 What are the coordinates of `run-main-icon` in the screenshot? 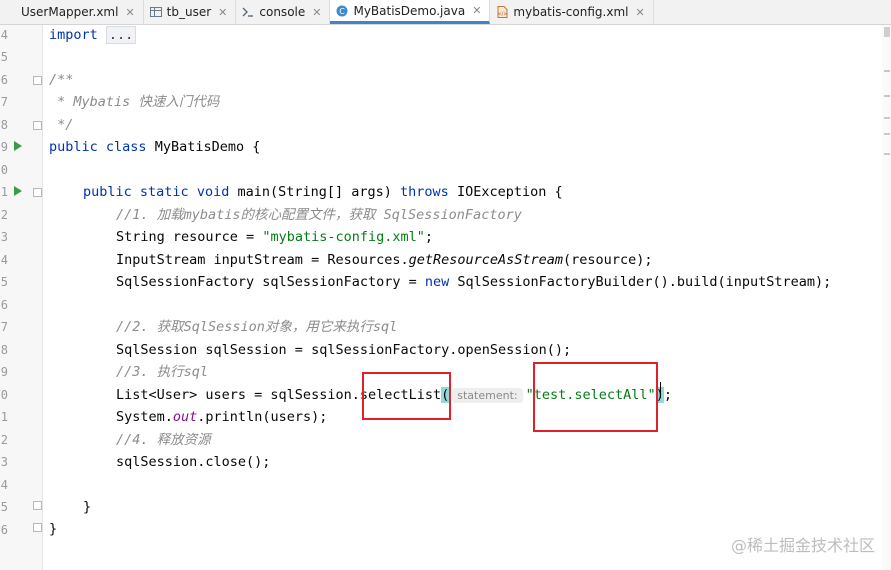 It's located at (18, 191).